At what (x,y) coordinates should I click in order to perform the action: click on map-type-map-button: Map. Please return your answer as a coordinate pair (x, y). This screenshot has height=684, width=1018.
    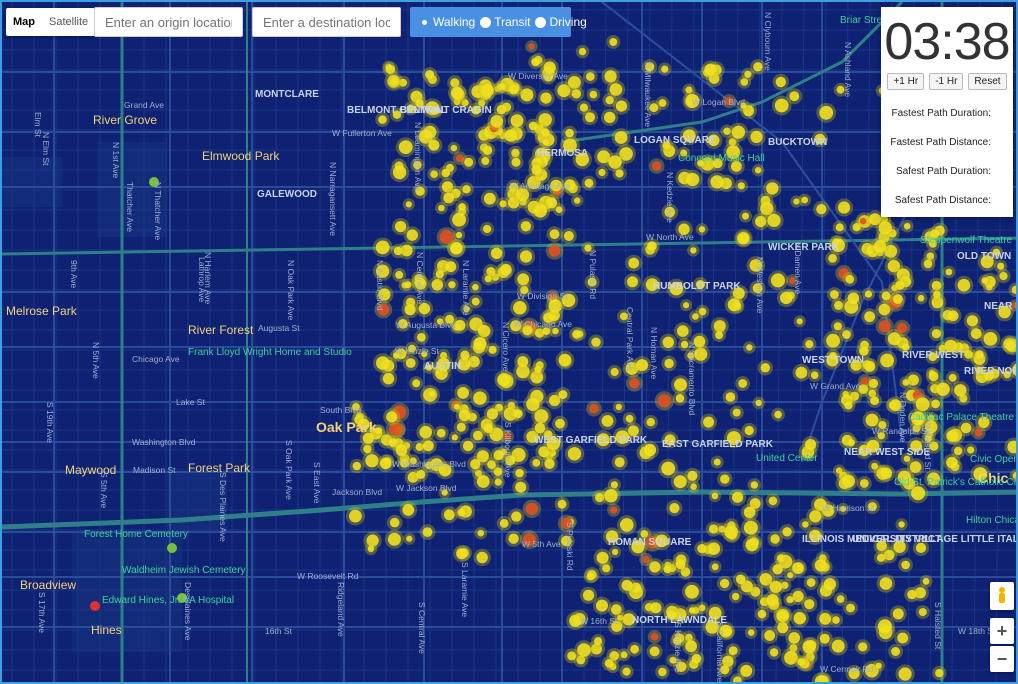
    Looking at the image, I should click on (24, 22).